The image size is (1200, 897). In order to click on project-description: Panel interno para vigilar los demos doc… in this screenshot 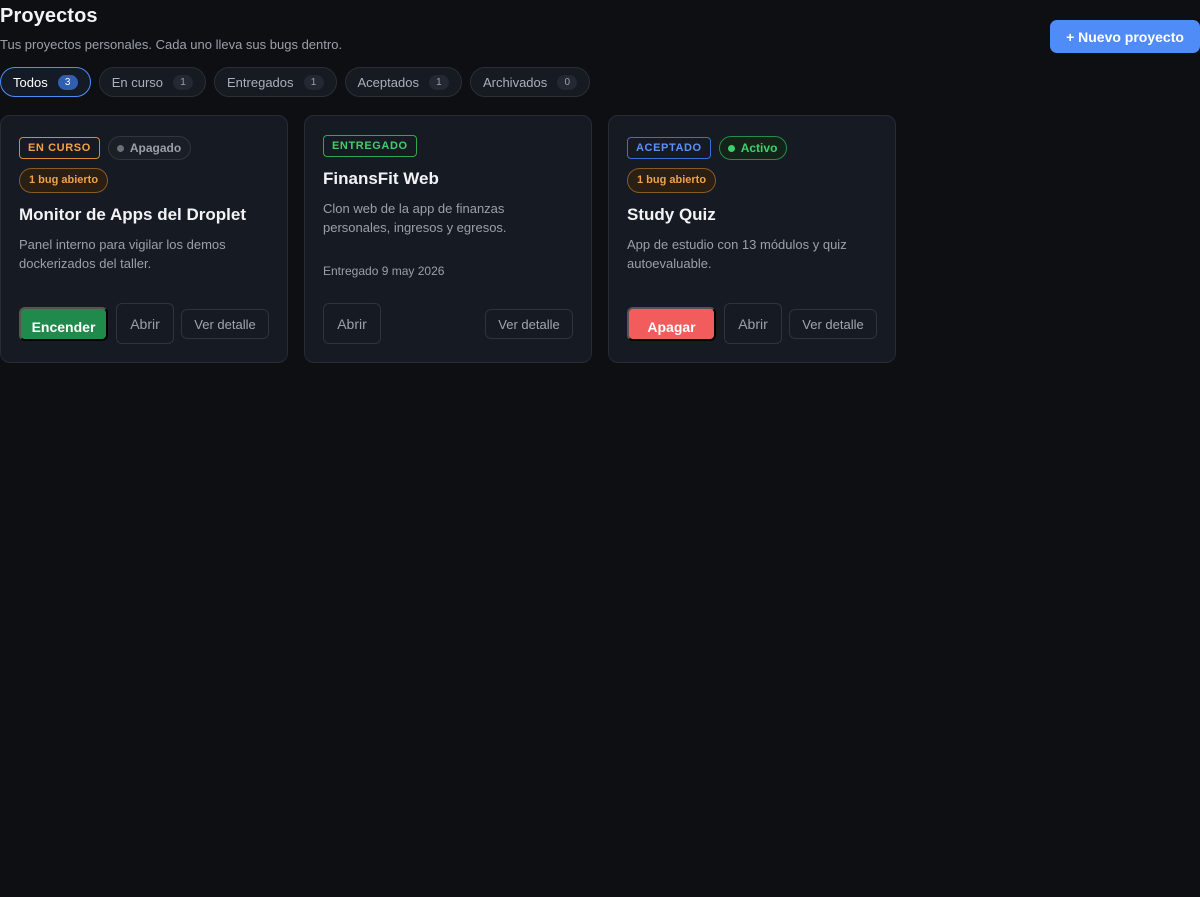, I will do `click(122, 254)`.